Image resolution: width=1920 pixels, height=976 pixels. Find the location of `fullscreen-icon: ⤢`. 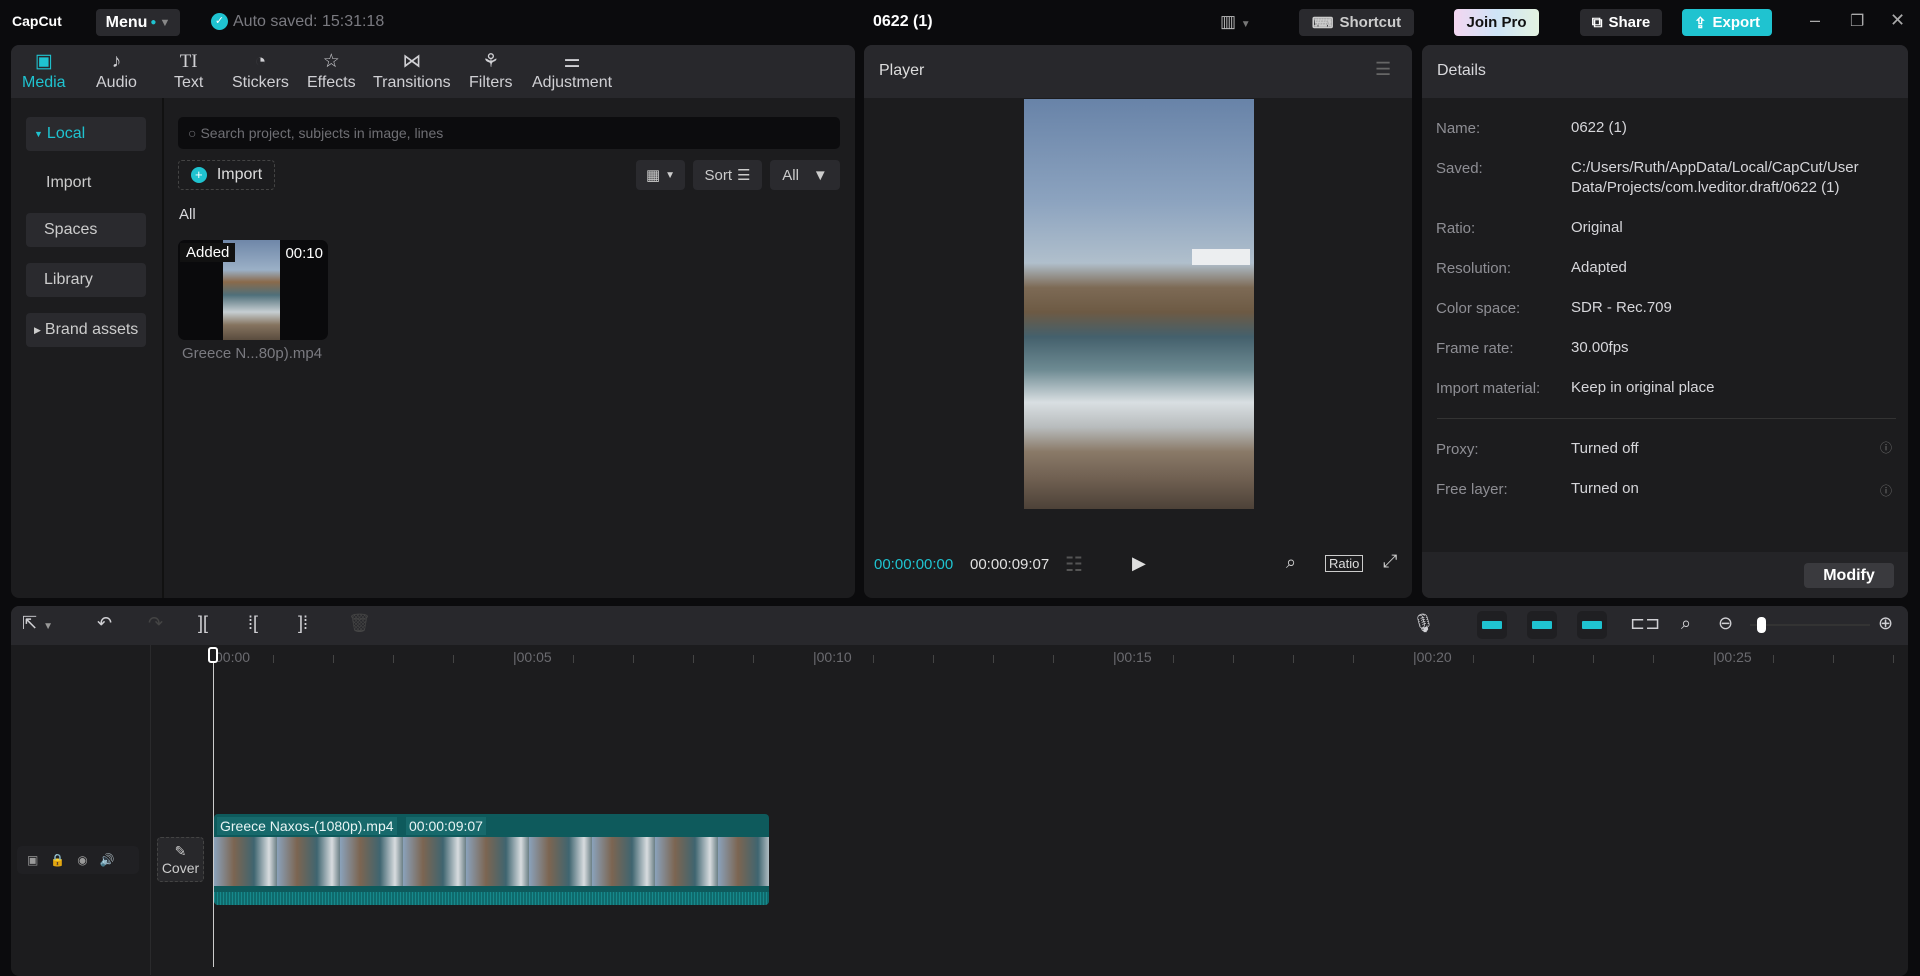

fullscreen-icon: ⤢ is located at coordinates (1390, 561).